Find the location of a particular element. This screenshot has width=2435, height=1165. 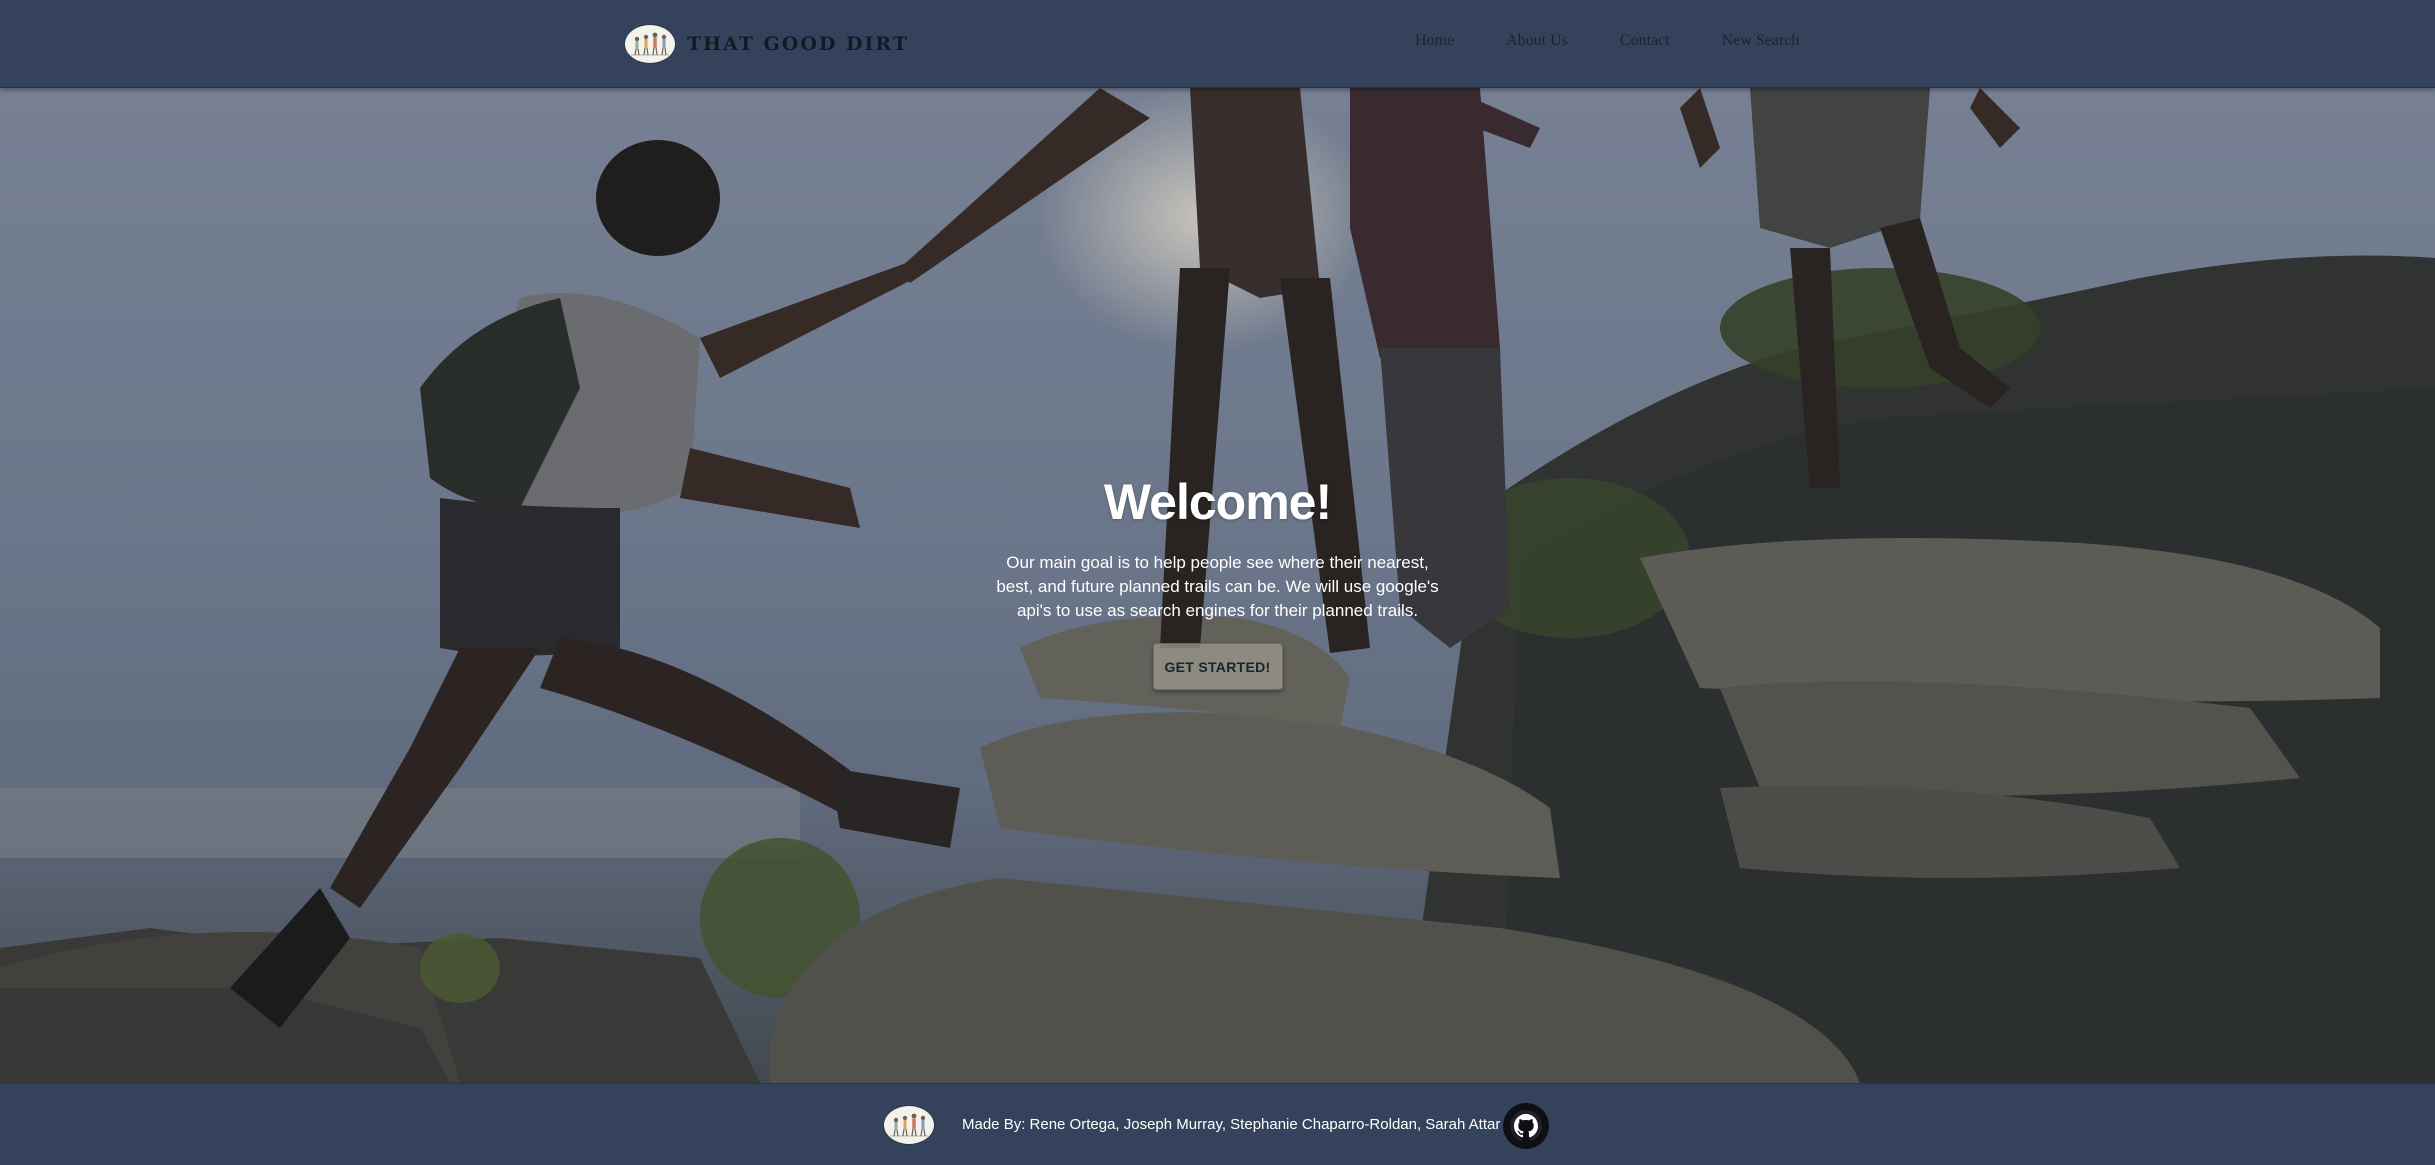

nav-links: Home About Us Contact New Search is located at coordinates (1607, 41).